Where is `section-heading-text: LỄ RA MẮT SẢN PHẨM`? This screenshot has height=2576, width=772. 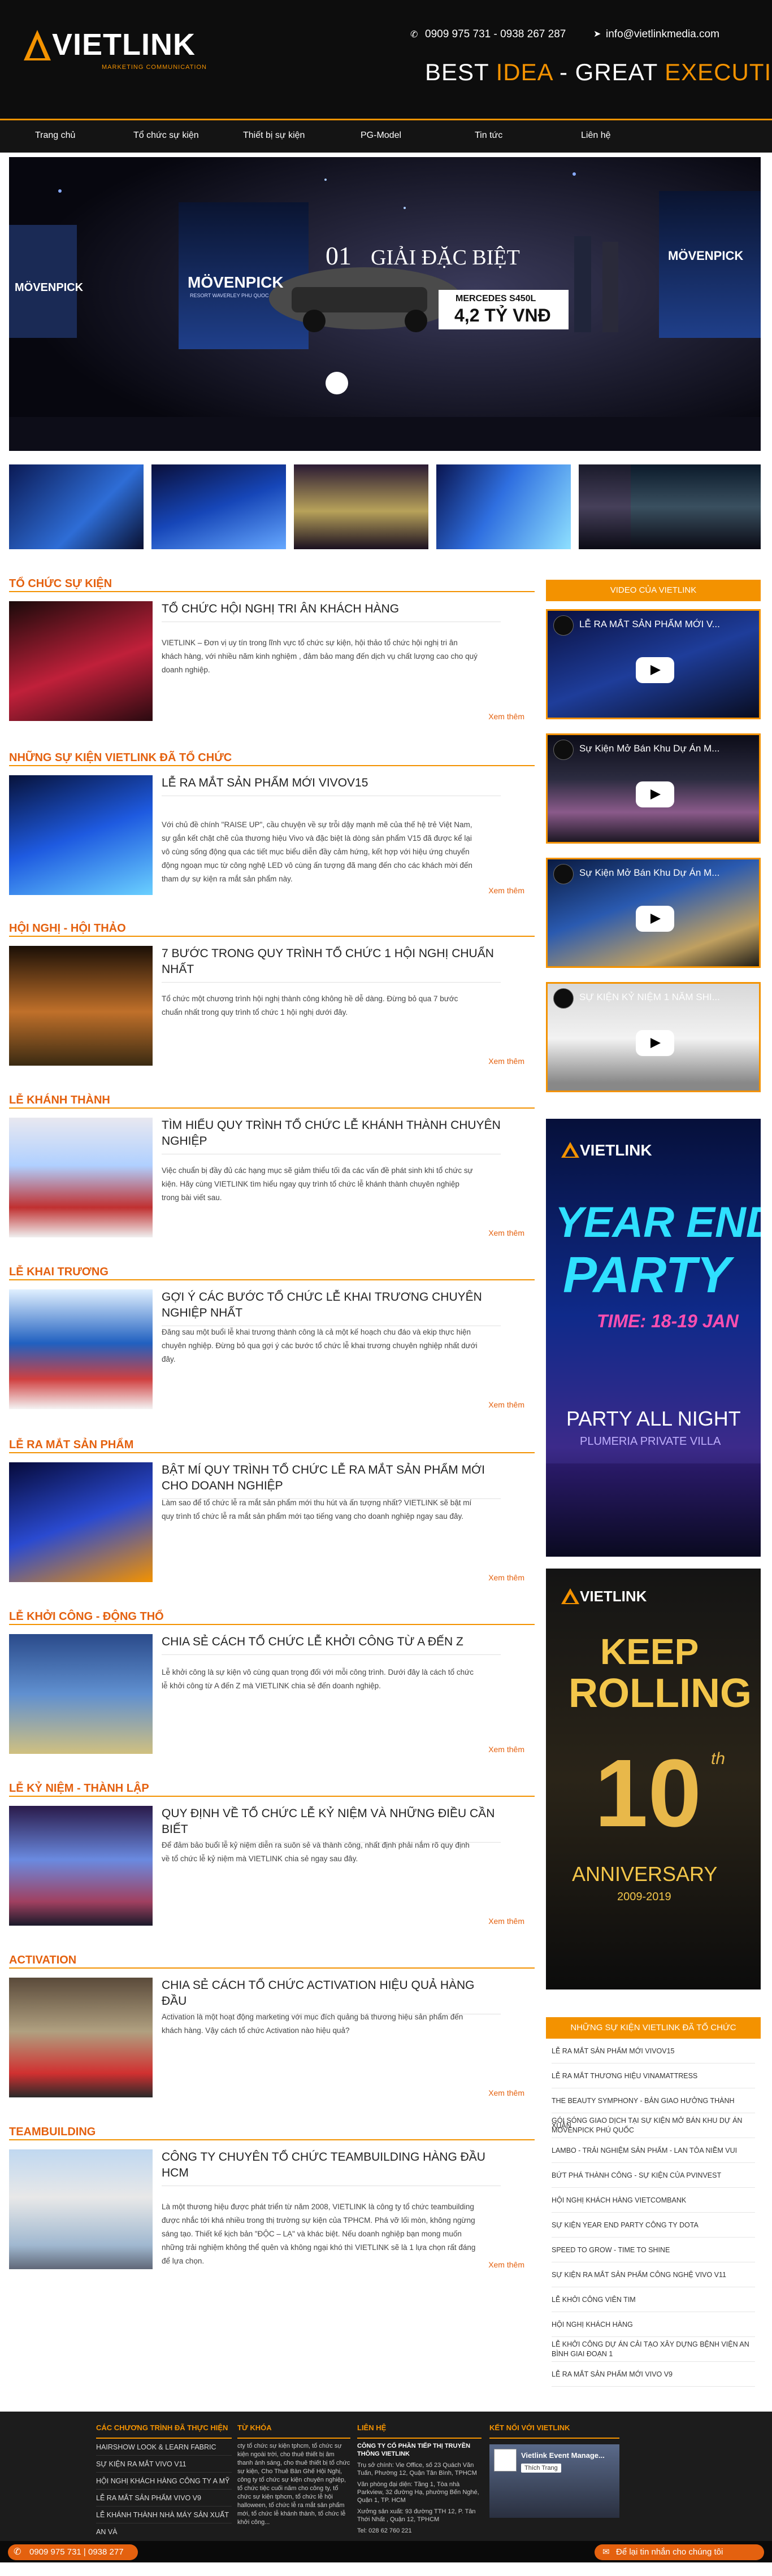 section-heading-text: LỄ RA MẮT SẢN PHẨM is located at coordinates (71, 1445).